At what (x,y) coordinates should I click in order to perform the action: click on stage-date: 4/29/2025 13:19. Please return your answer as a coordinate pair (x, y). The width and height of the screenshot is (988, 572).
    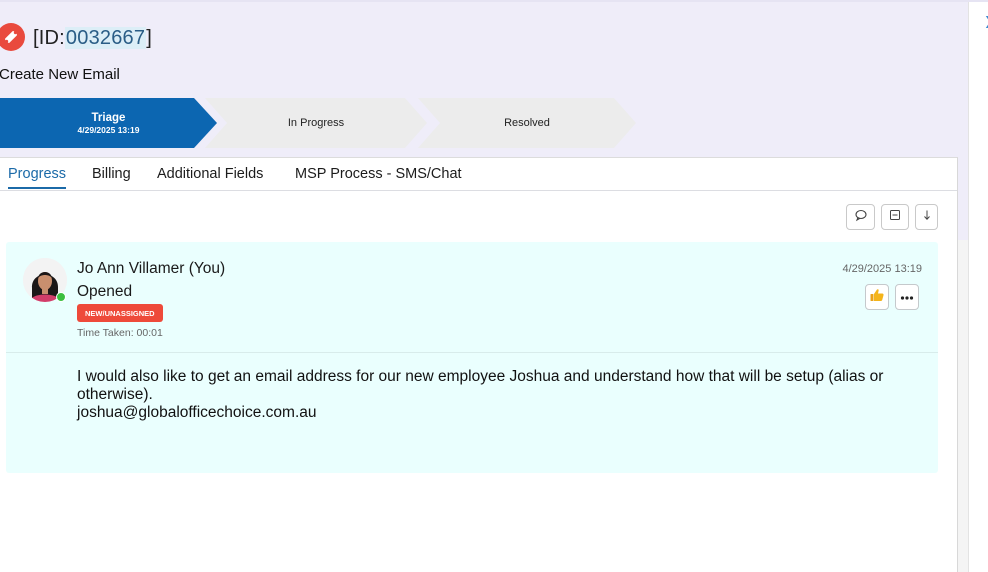
    Looking at the image, I should click on (108, 129).